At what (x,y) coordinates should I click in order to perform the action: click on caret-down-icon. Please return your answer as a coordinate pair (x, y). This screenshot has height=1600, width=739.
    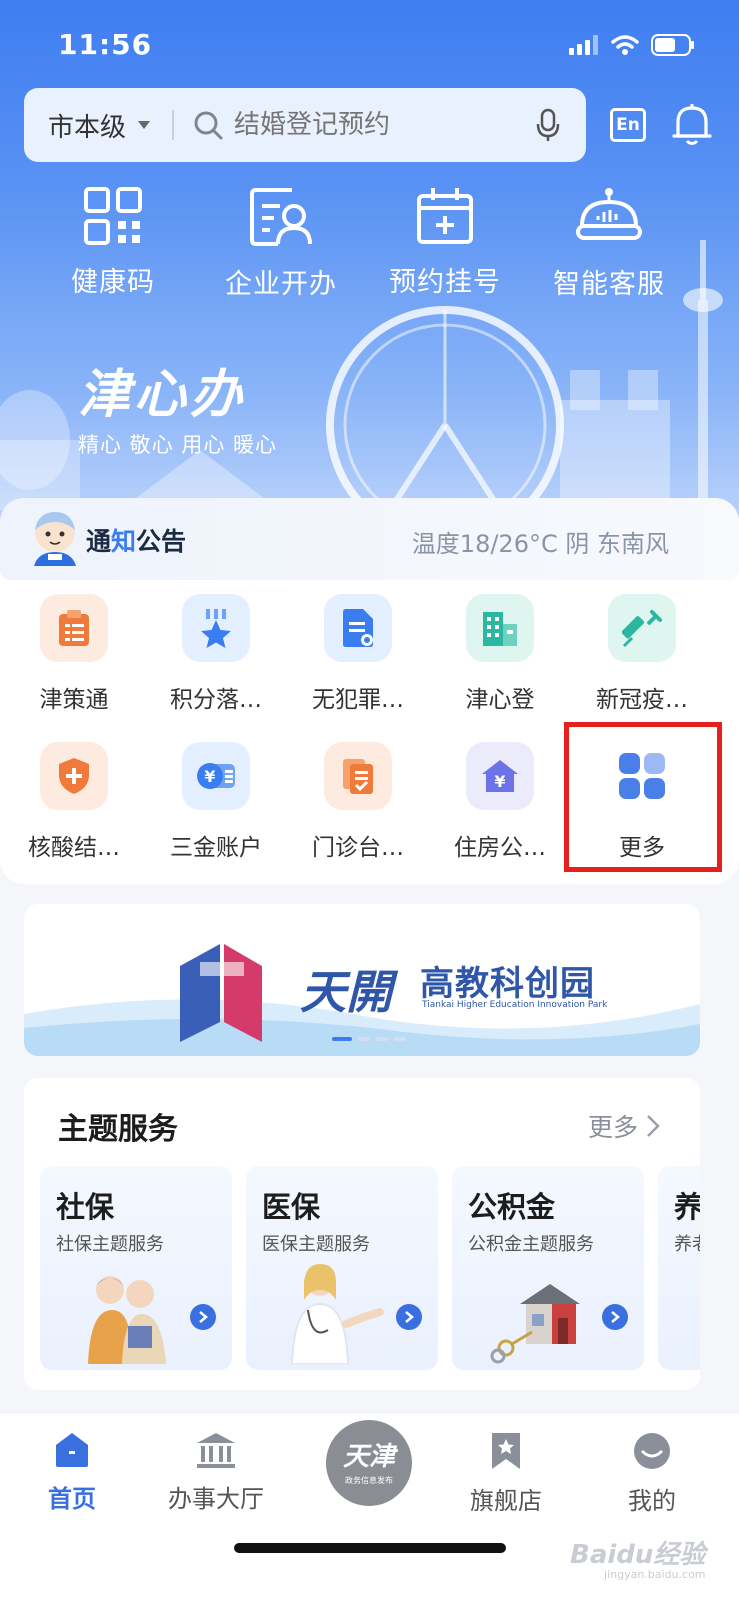
    Looking at the image, I should click on (144, 125).